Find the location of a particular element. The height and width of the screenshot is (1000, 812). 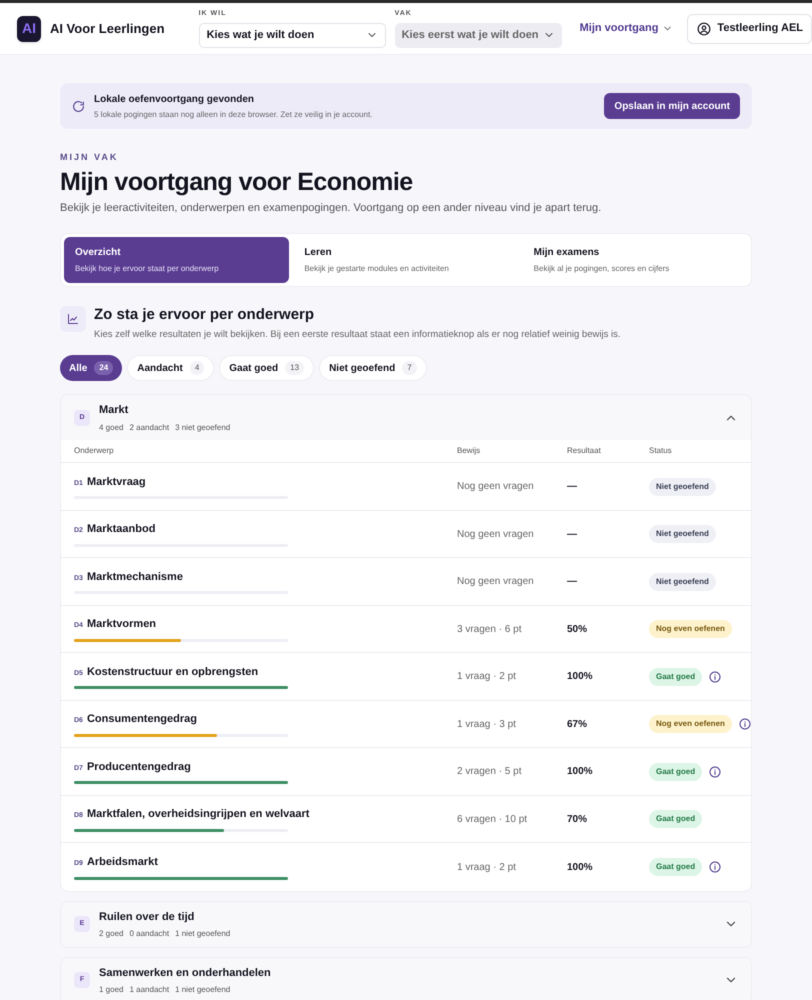

logo: AI is located at coordinates (29, 29).